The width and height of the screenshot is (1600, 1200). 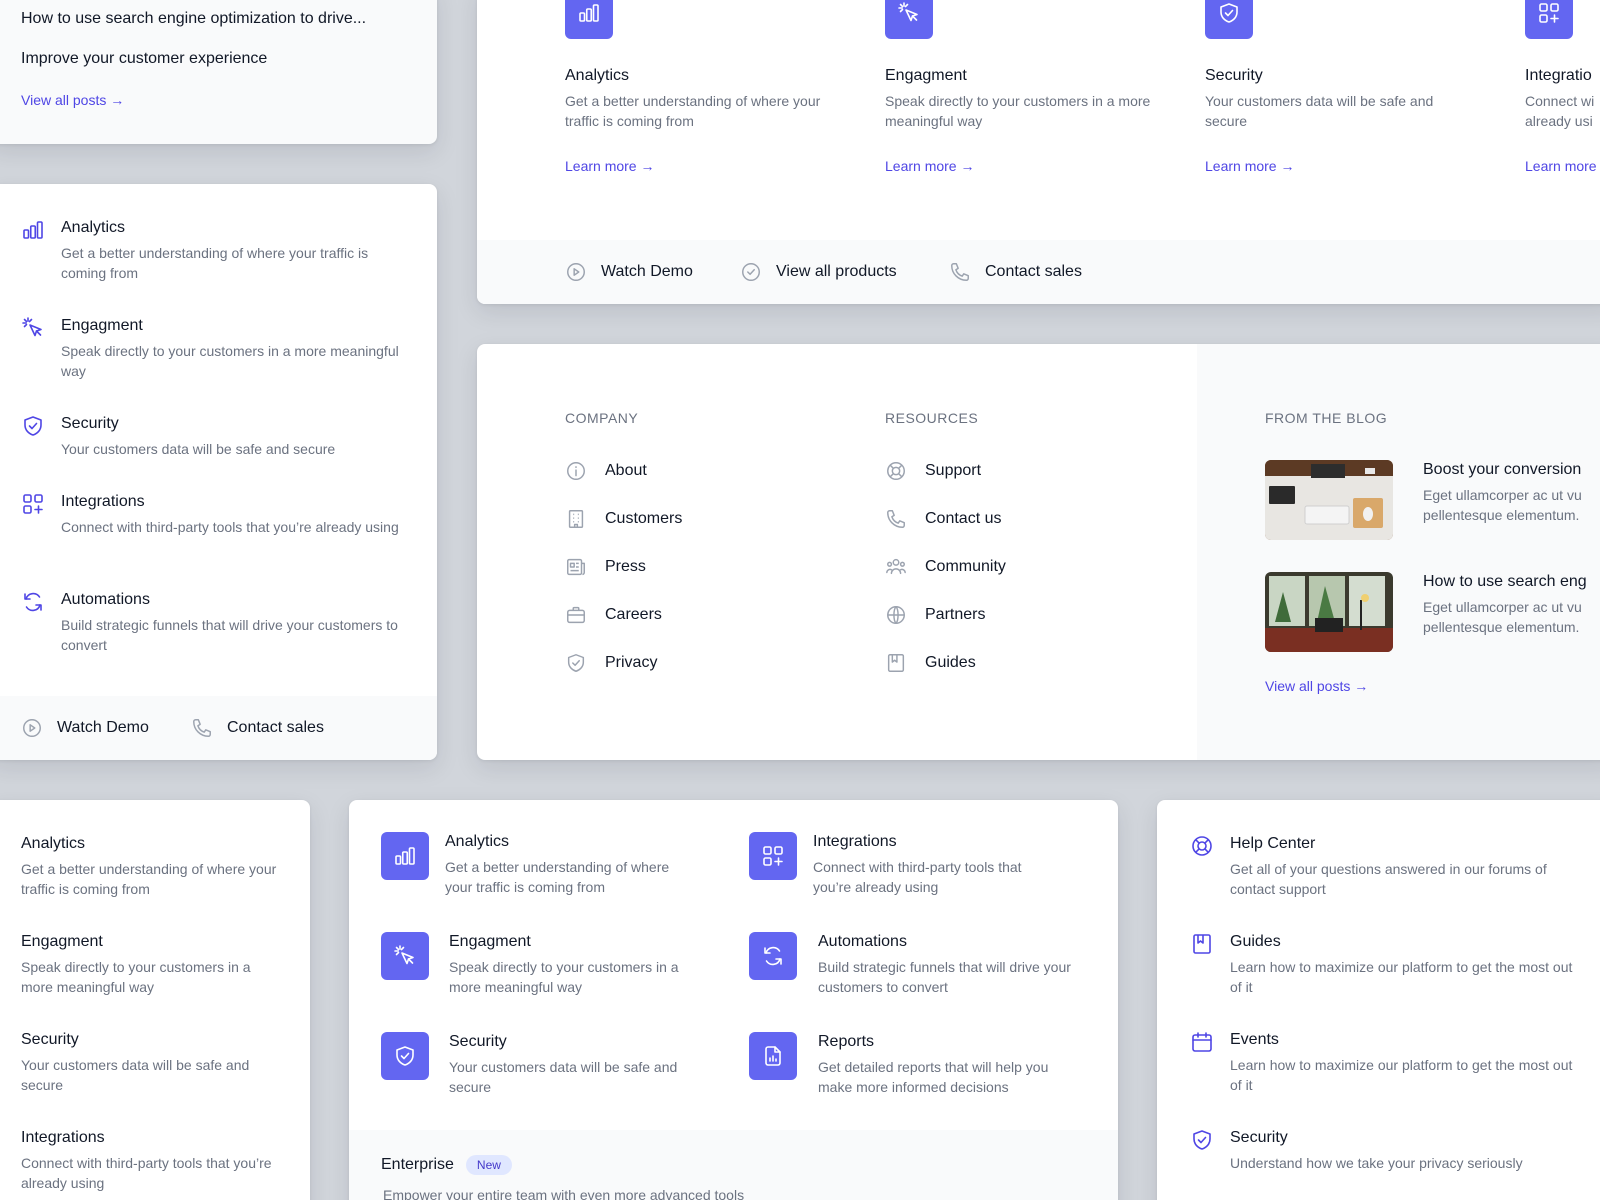 What do you see at coordinates (576, 615) in the screenshot?
I see `briefcase-icon` at bounding box center [576, 615].